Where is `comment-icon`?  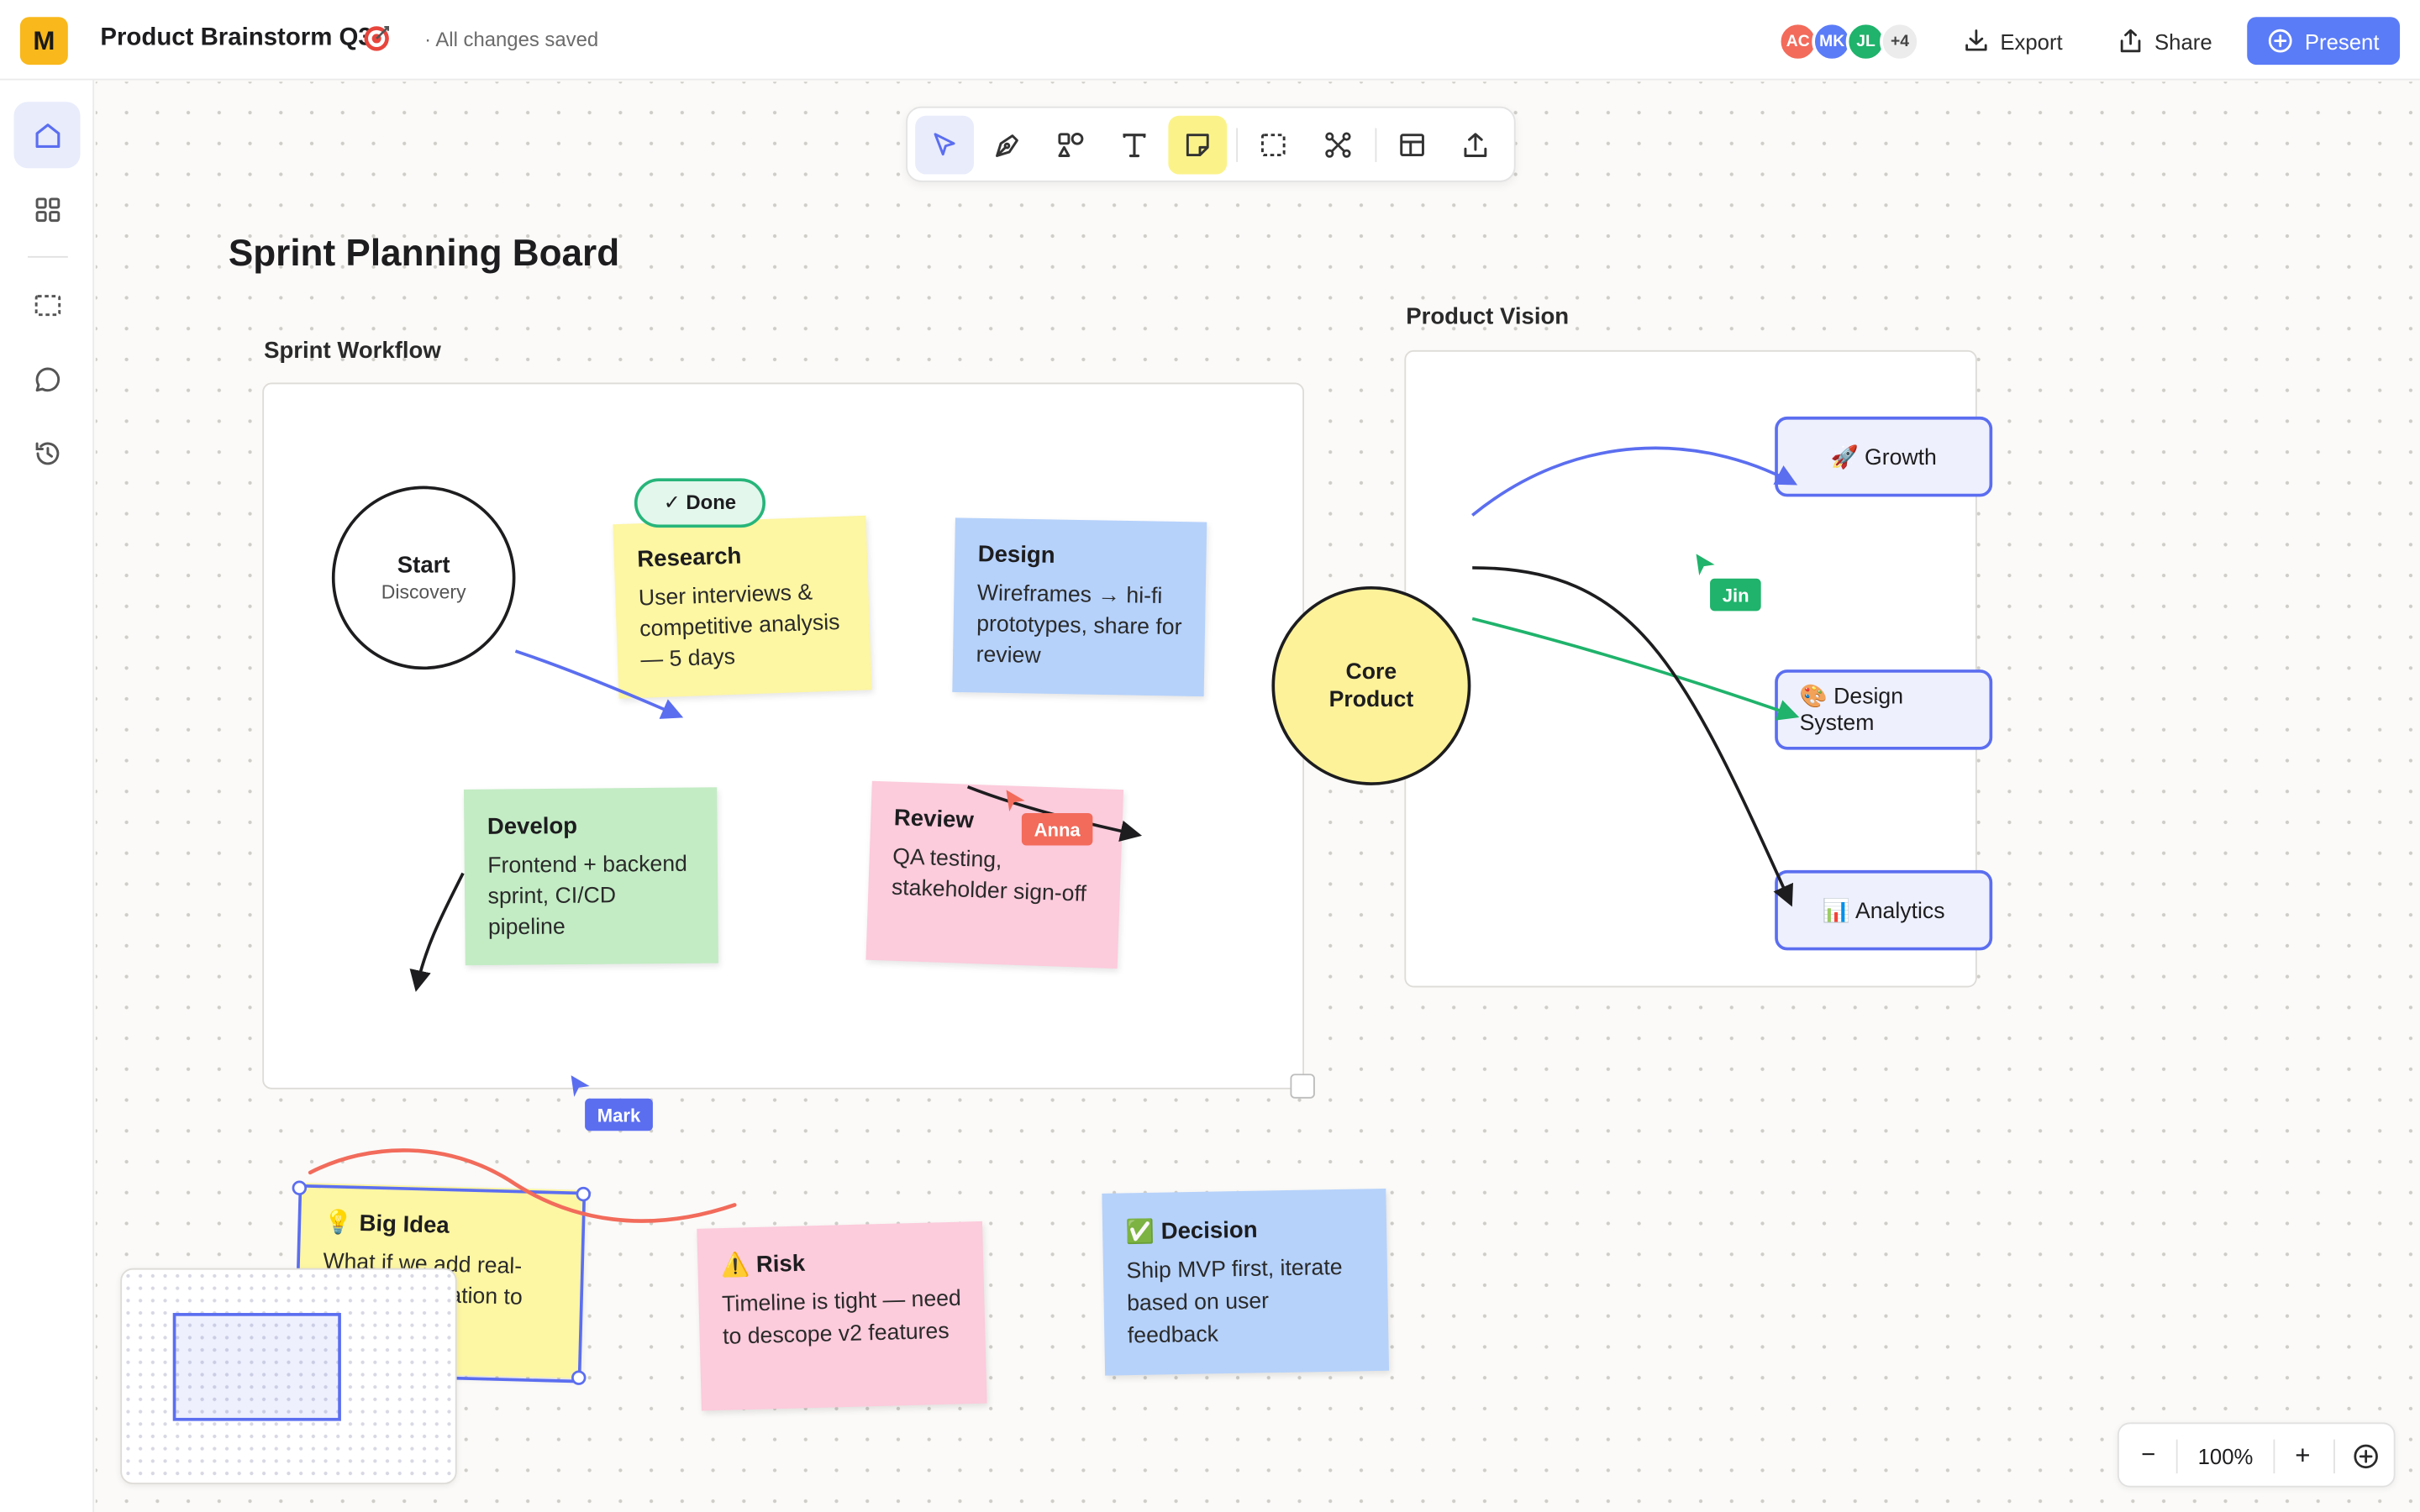 comment-icon is located at coordinates (47, 378).